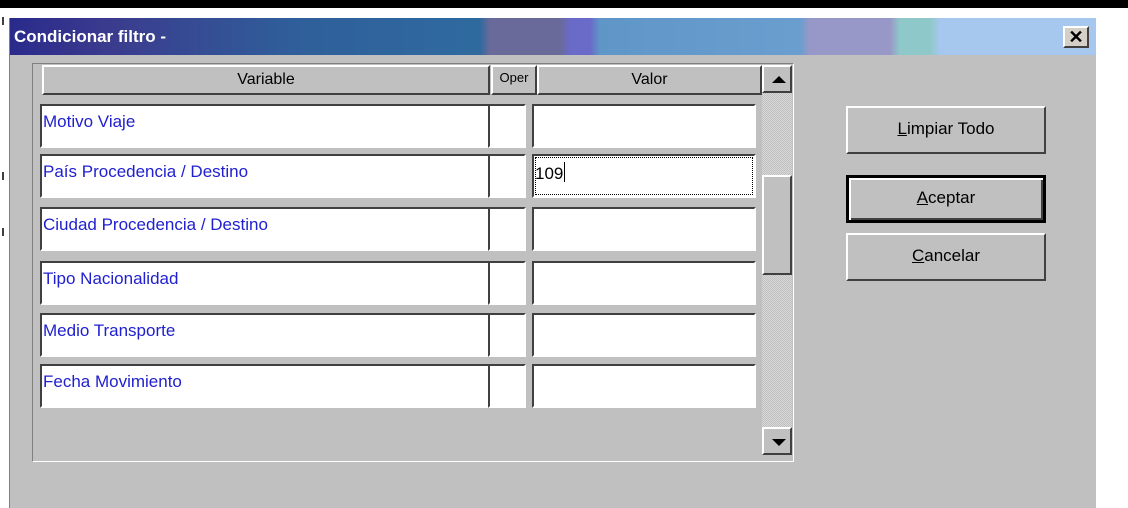 The image size is (1128, 508). I want to click on column-header-variable: Variable, so click(266, 80).